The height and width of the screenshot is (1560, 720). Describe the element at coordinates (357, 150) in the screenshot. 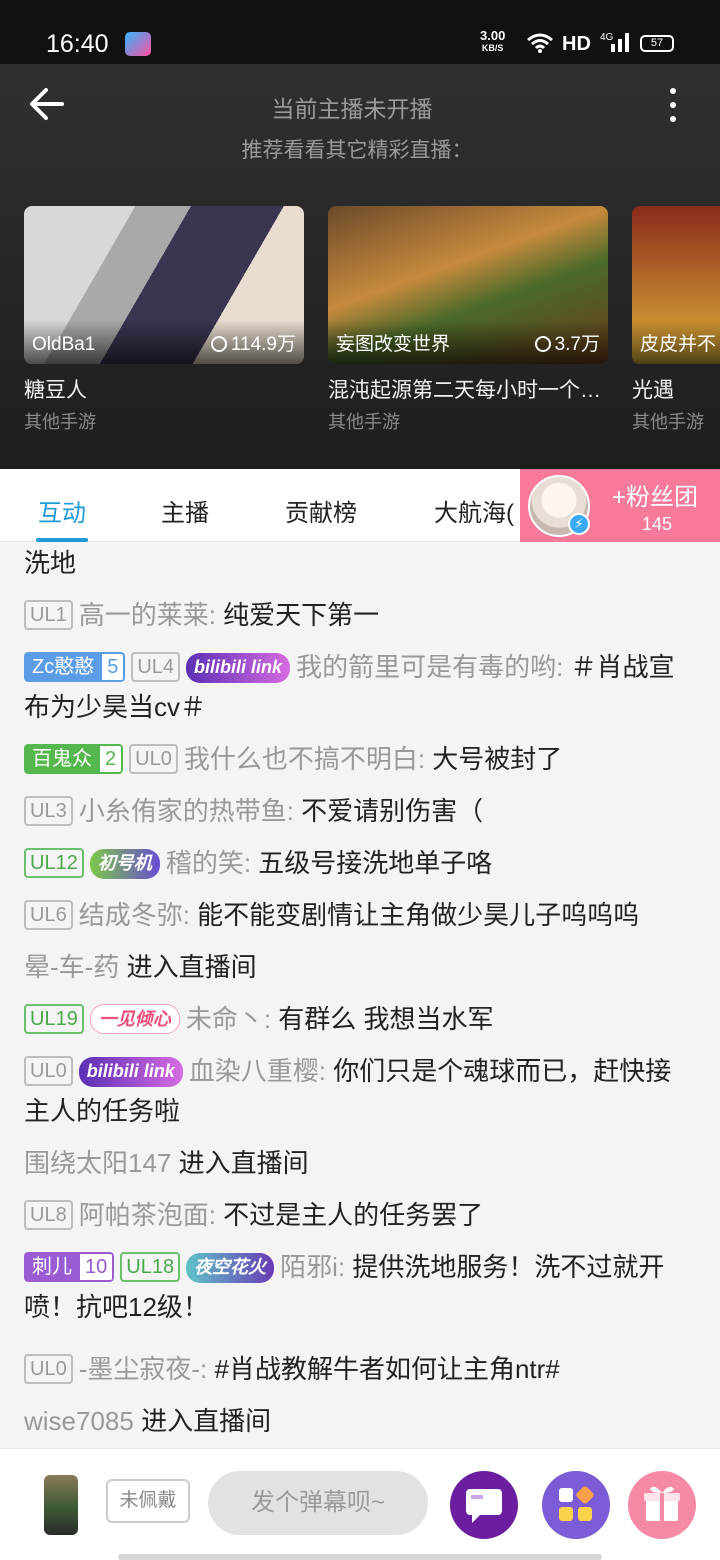

I see `offline-subtitle: 推荐看看其它精彩直播：` at that location.